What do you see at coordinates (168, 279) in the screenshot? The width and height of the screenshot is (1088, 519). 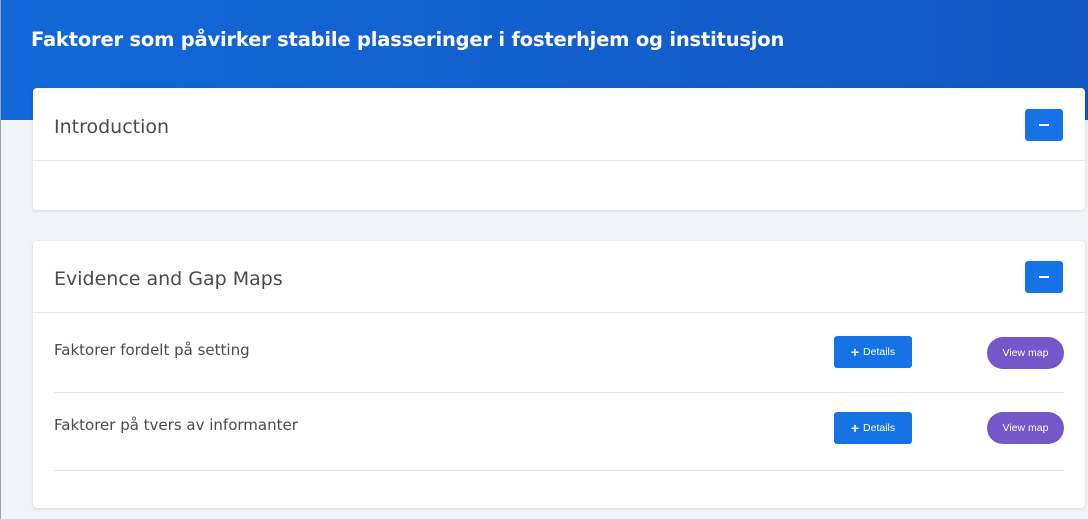 I see `maps-title: Evidence and Gap Maps` at bounding box center [168, 279].